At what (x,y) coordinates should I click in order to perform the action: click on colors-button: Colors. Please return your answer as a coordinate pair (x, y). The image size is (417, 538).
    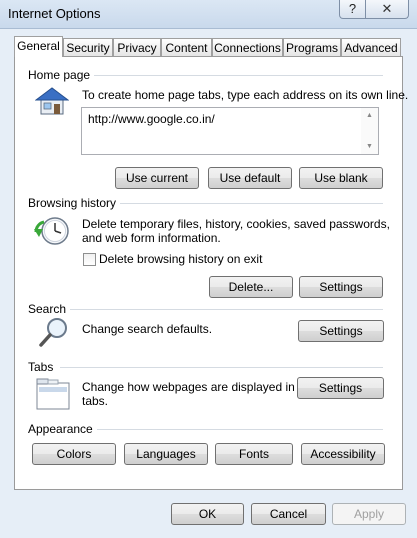
    Looking at the image, I should click on (74, 454).